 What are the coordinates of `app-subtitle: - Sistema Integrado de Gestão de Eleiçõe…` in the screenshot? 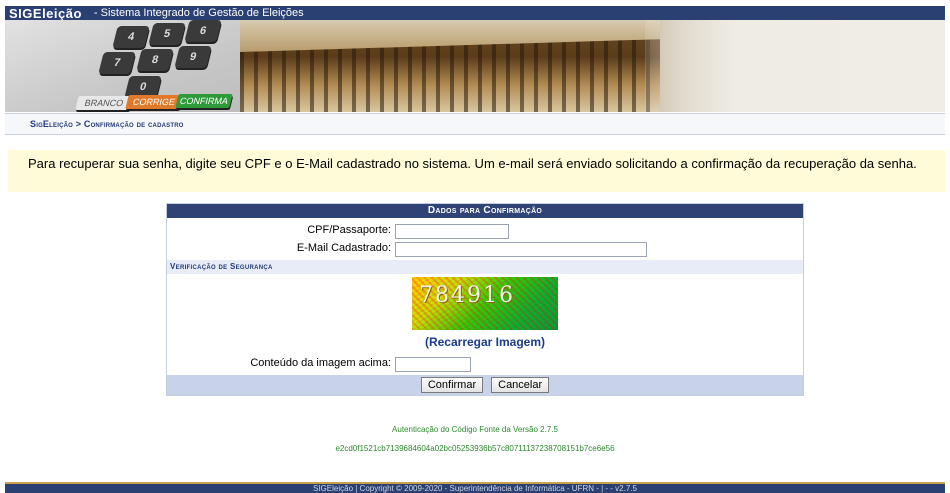 It's located at (198, 13).